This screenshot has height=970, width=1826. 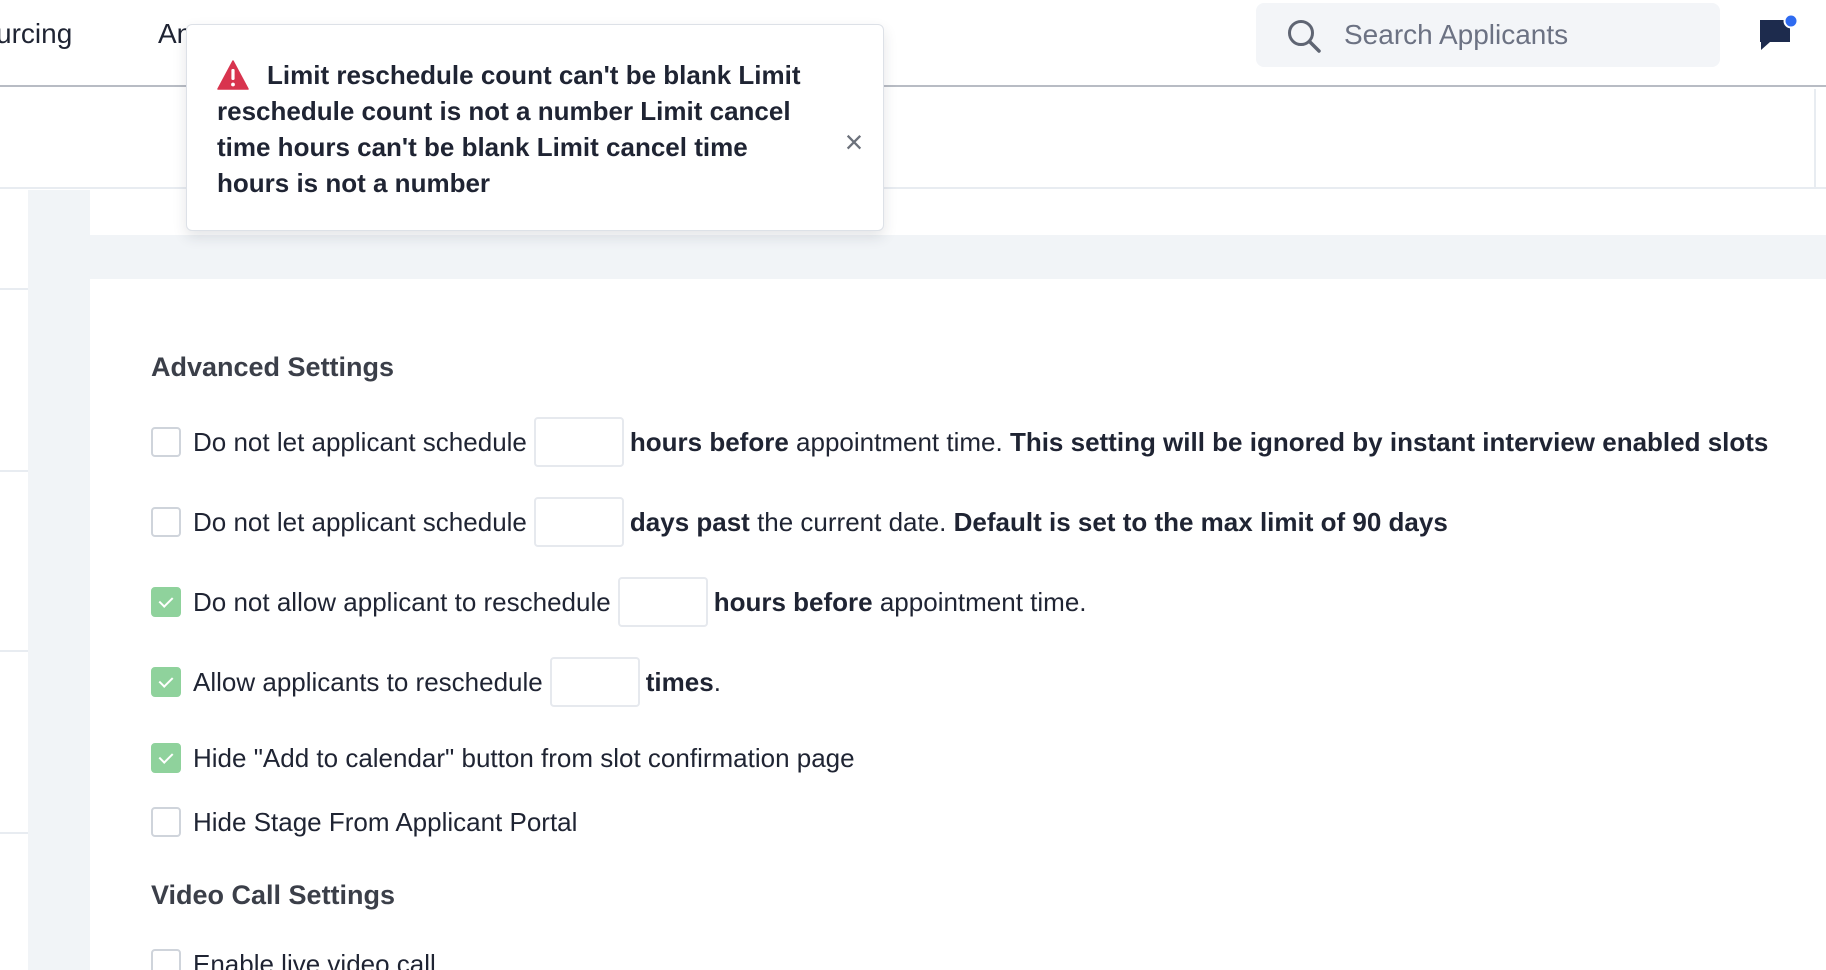 I want to click on setting-row-hide-stage: Hide Stage From Applicant Portal, so click(x=364, y=822).